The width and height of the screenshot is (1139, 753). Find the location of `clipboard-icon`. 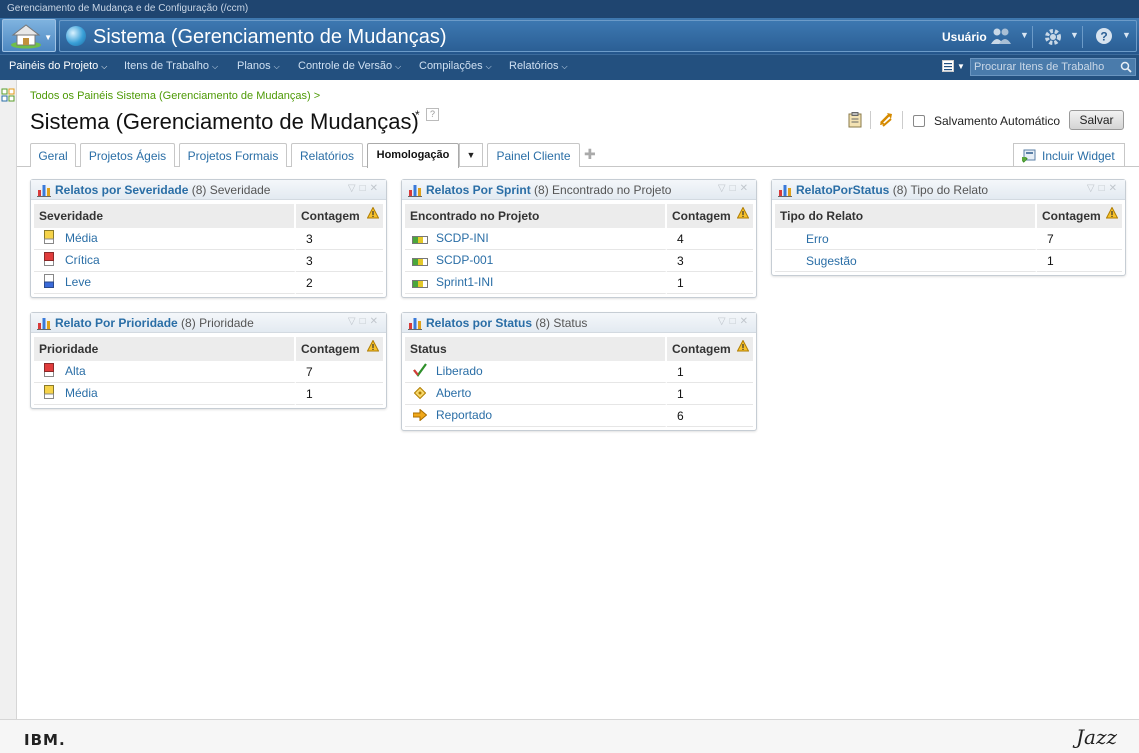

clipboard-icon is located at coordinates (855, 120).